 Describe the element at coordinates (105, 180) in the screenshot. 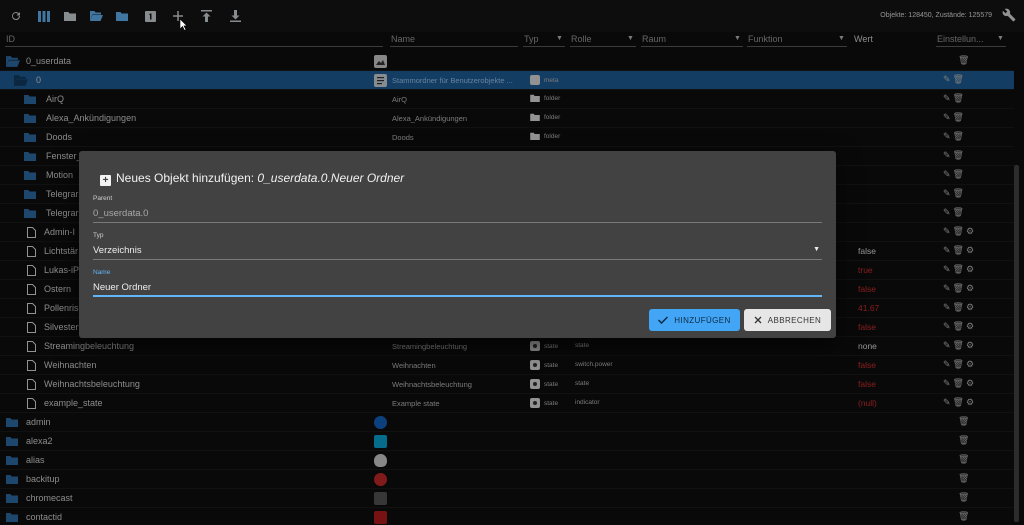

I see `plus-box-icon: +` at that location.